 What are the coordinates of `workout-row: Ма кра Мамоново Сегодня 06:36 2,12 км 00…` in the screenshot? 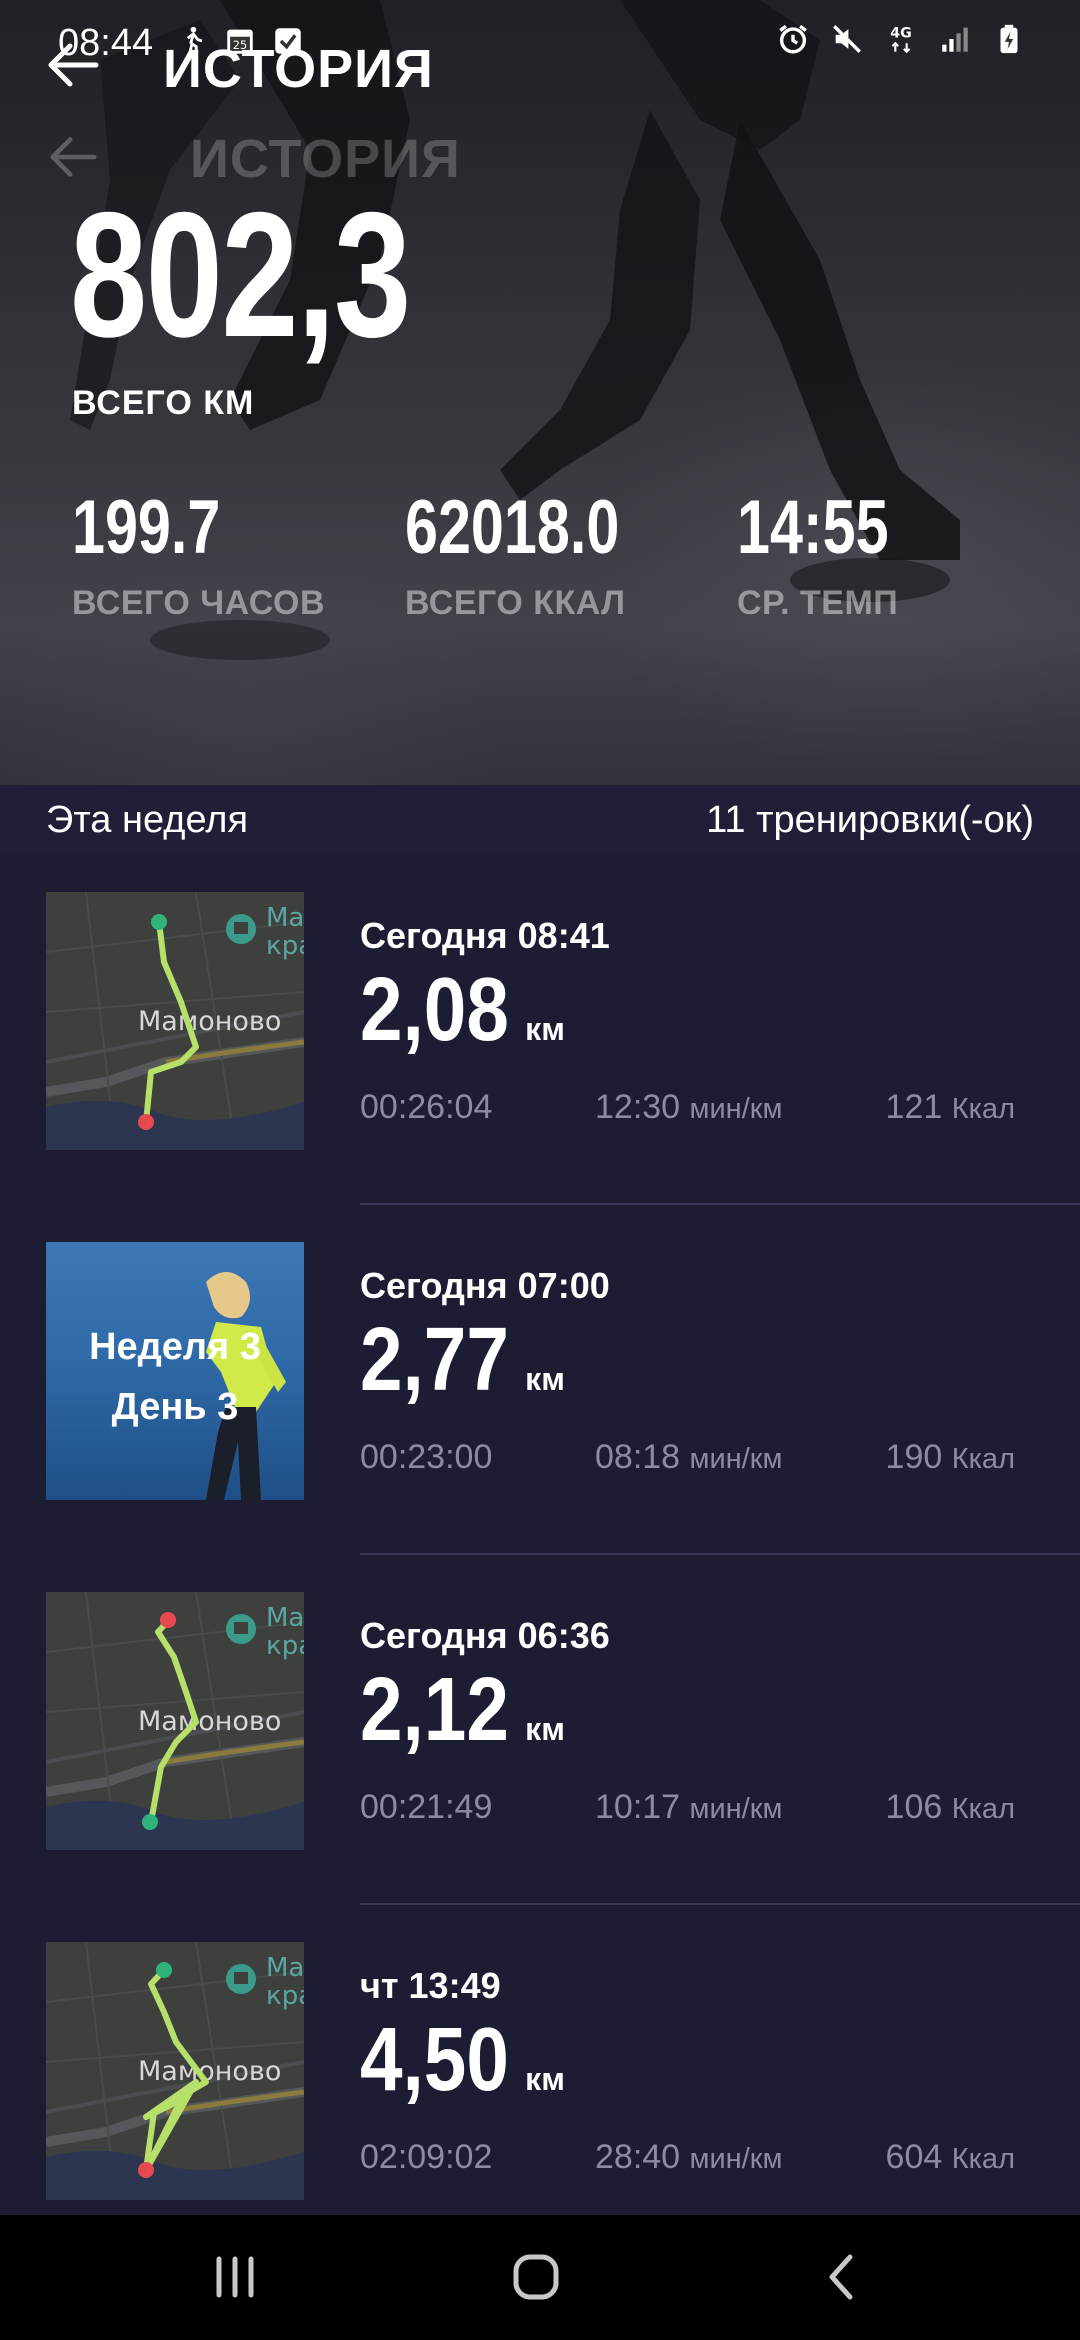 It's located at (540, 1730).